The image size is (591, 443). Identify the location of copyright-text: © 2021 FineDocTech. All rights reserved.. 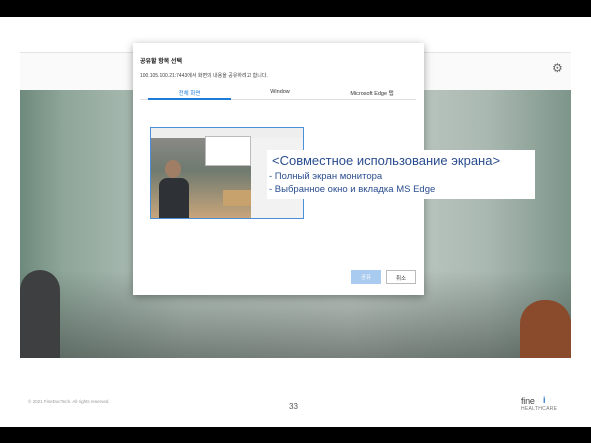
(69, 401).